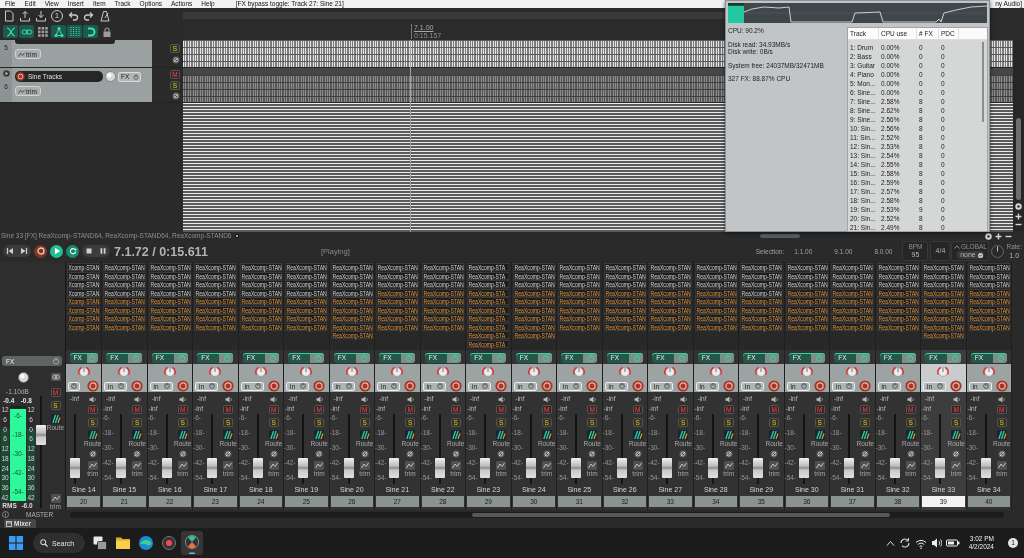  I want to click on circle-icon, so click(1018, 206).